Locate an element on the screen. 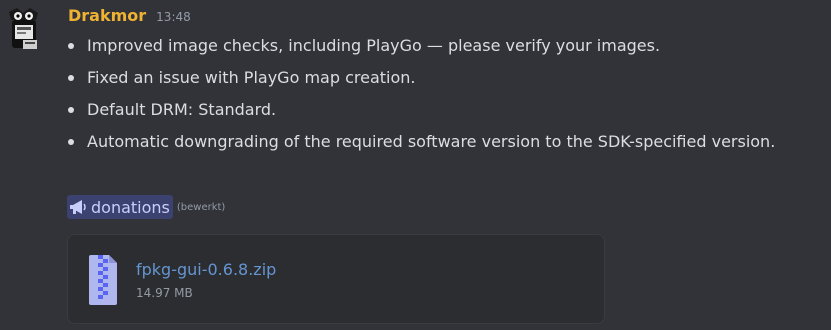 The height and width of the screenshot is (330, 831). avatar is located at coordinates (23, 28).